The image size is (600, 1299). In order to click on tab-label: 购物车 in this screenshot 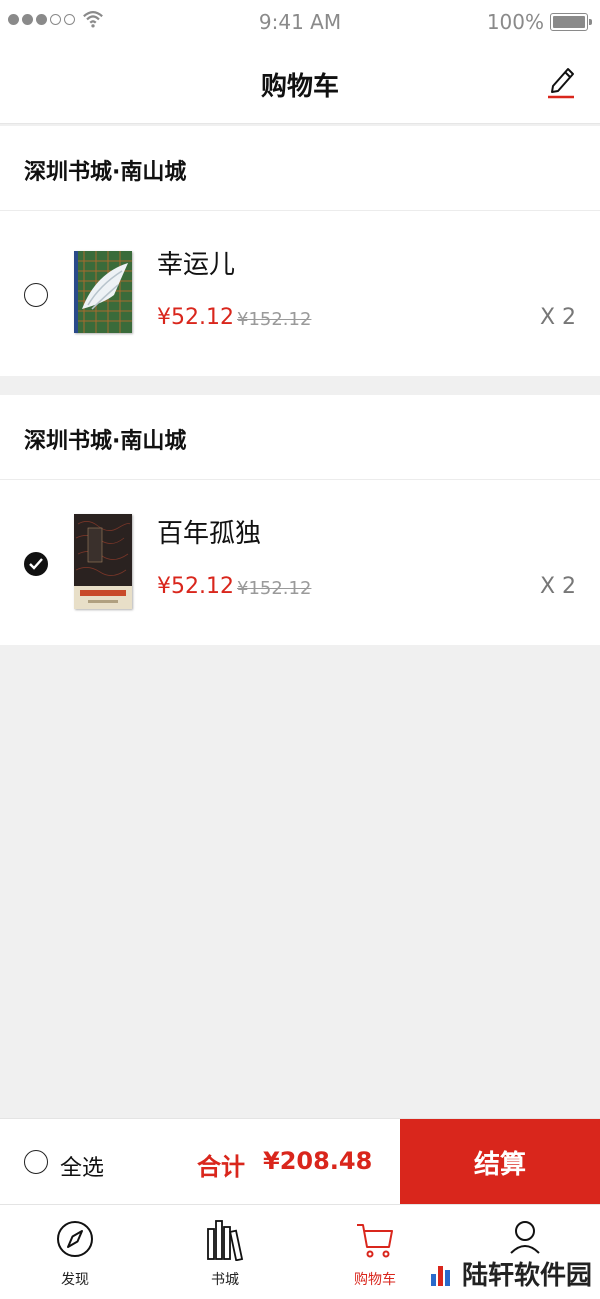, I will do `click(375, 1280)`.